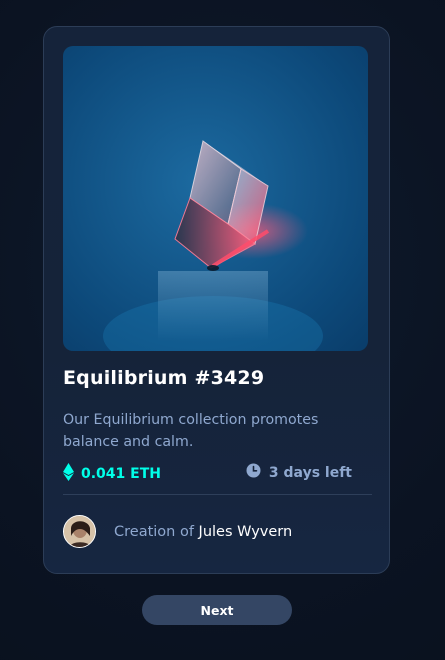 The image size is (445, 660). I want to click on nft-meta-row: 0.041 ETH 3 days left, so click(217, 474).